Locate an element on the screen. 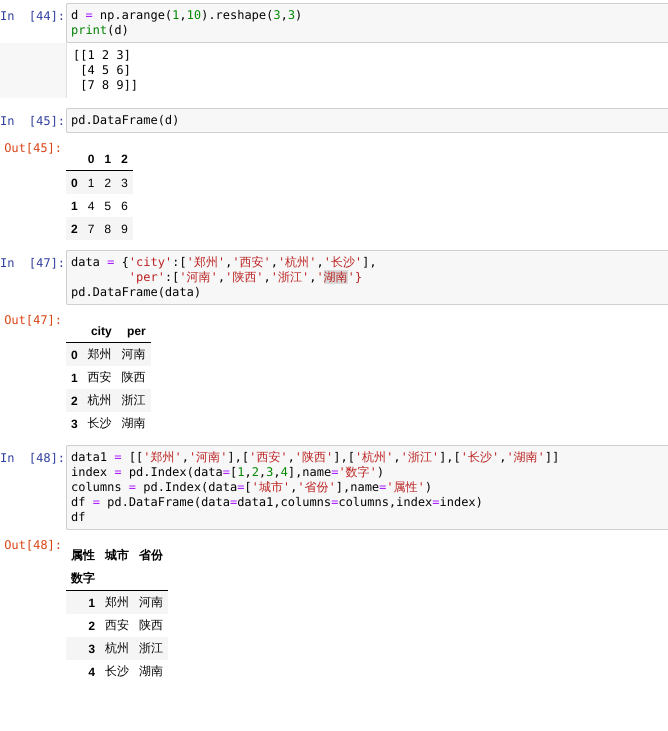 The image size is (668, 731). code-line: data = {'city':['郑州','西安','杭州','长沙'], is located at coordinates (224, 262).